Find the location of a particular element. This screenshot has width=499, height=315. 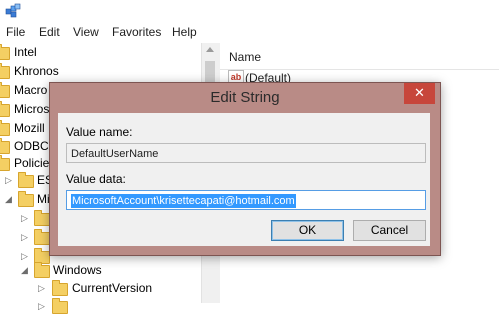

tree-item-currentversion: ▷ CurrentVersion is located at coordinates (100, 288).